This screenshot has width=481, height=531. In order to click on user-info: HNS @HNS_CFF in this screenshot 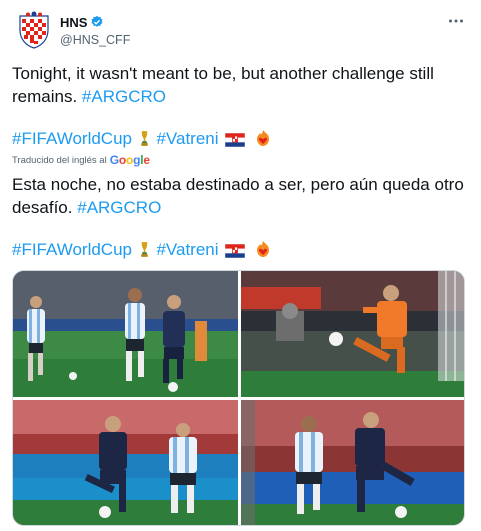, I will do `click(95, 31)`.